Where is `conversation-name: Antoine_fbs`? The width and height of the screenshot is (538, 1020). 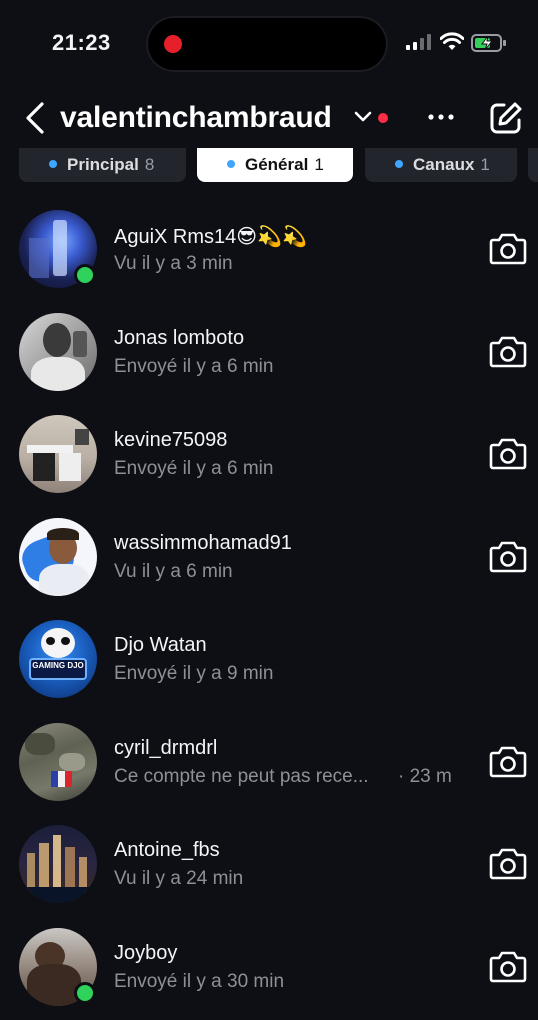
conversation-name: Antoine_fbs is located at coordinates (167, 850).